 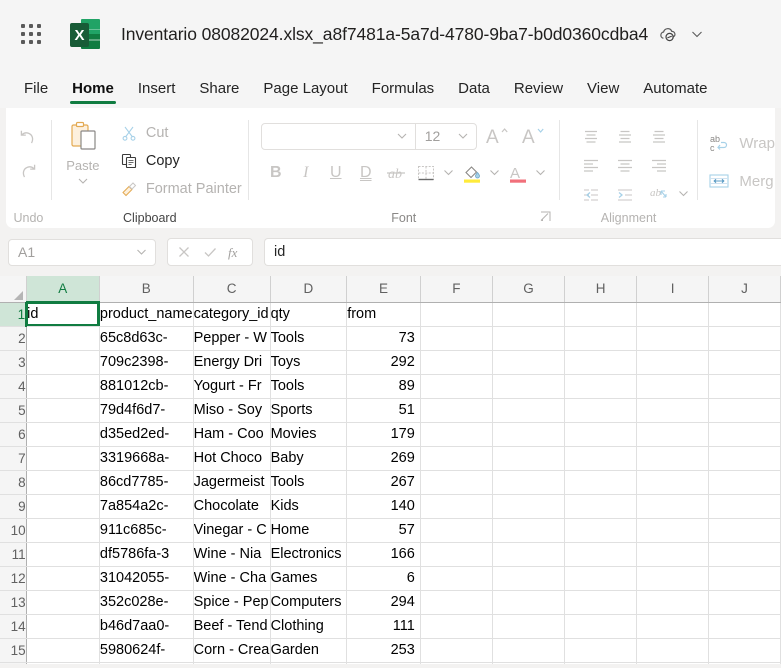 What do you see at coordinates (146, 530) in the screenshot?
I see `cell-B10: 911c685c-` at bounding box center [146, 530].